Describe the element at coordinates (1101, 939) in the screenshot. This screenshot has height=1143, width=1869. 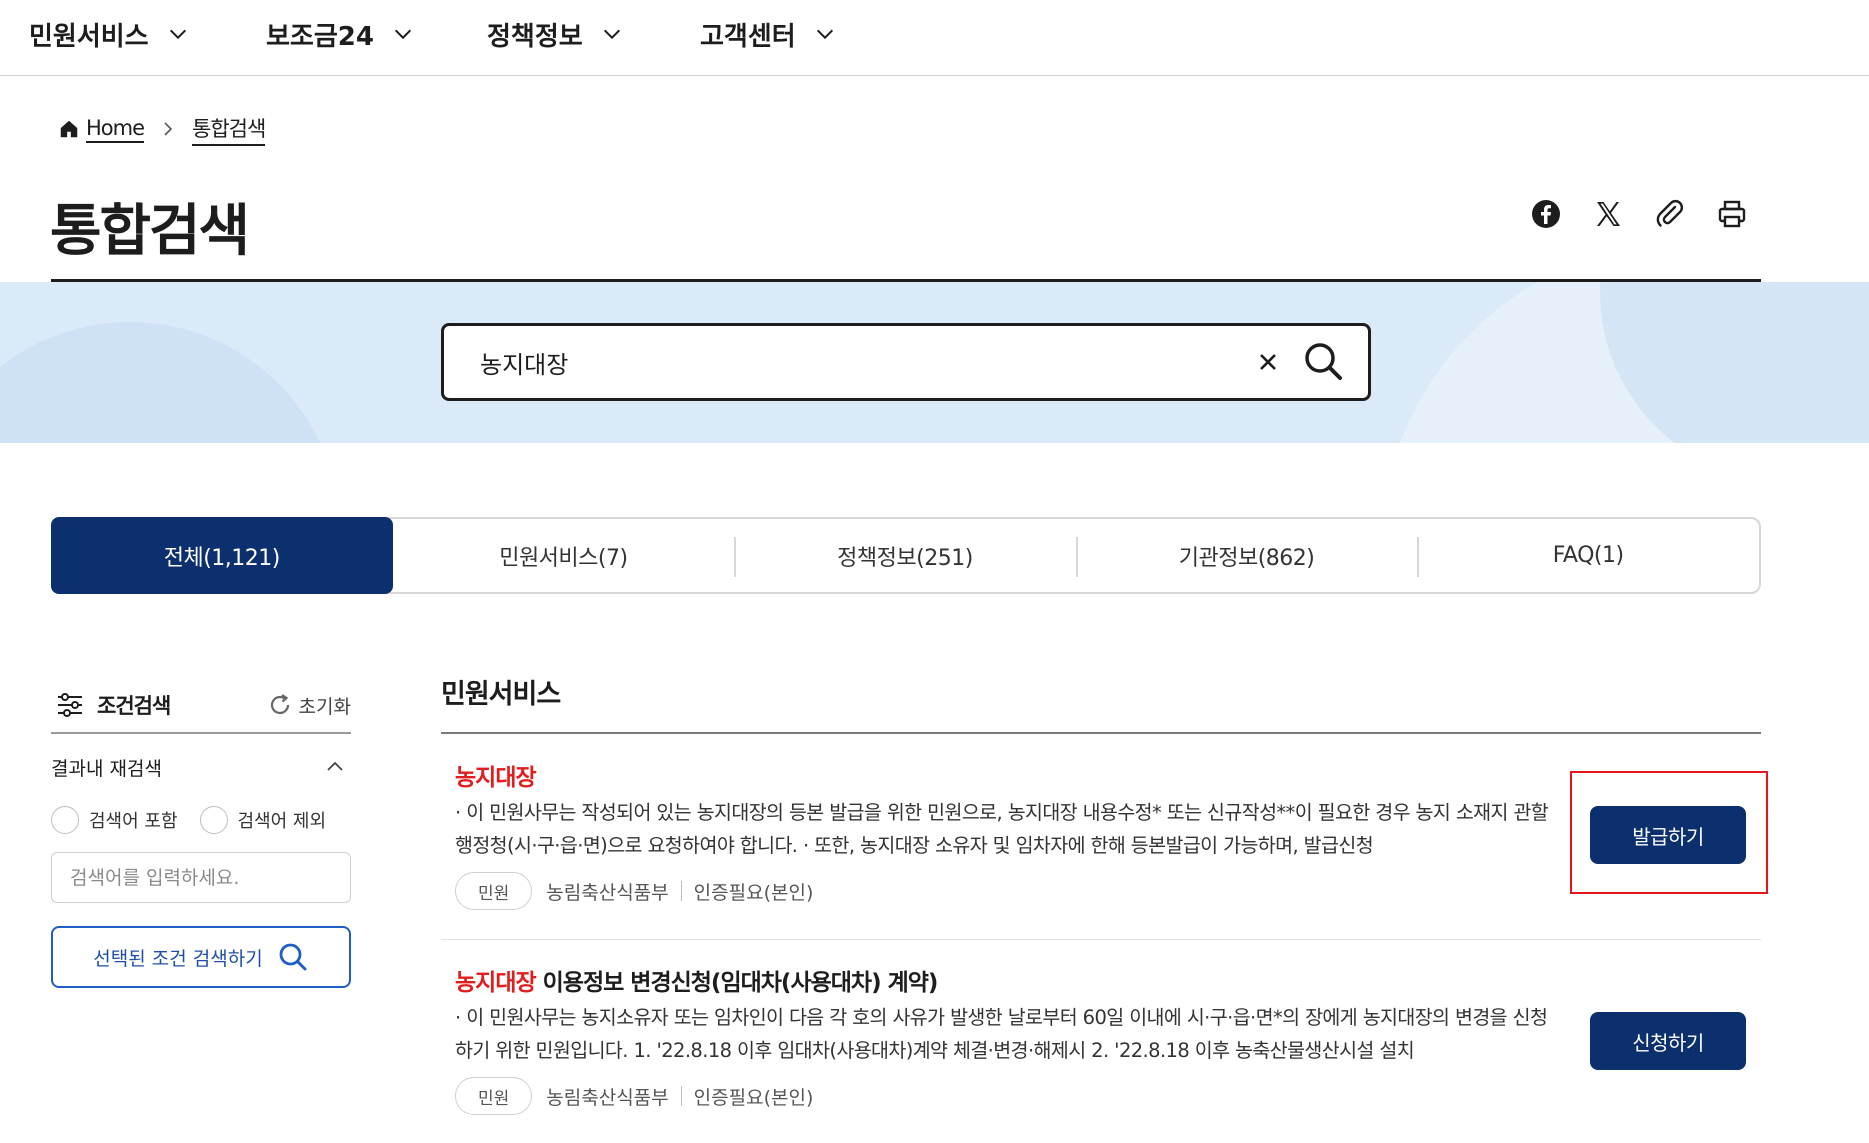
I see `result-divider` at that location.